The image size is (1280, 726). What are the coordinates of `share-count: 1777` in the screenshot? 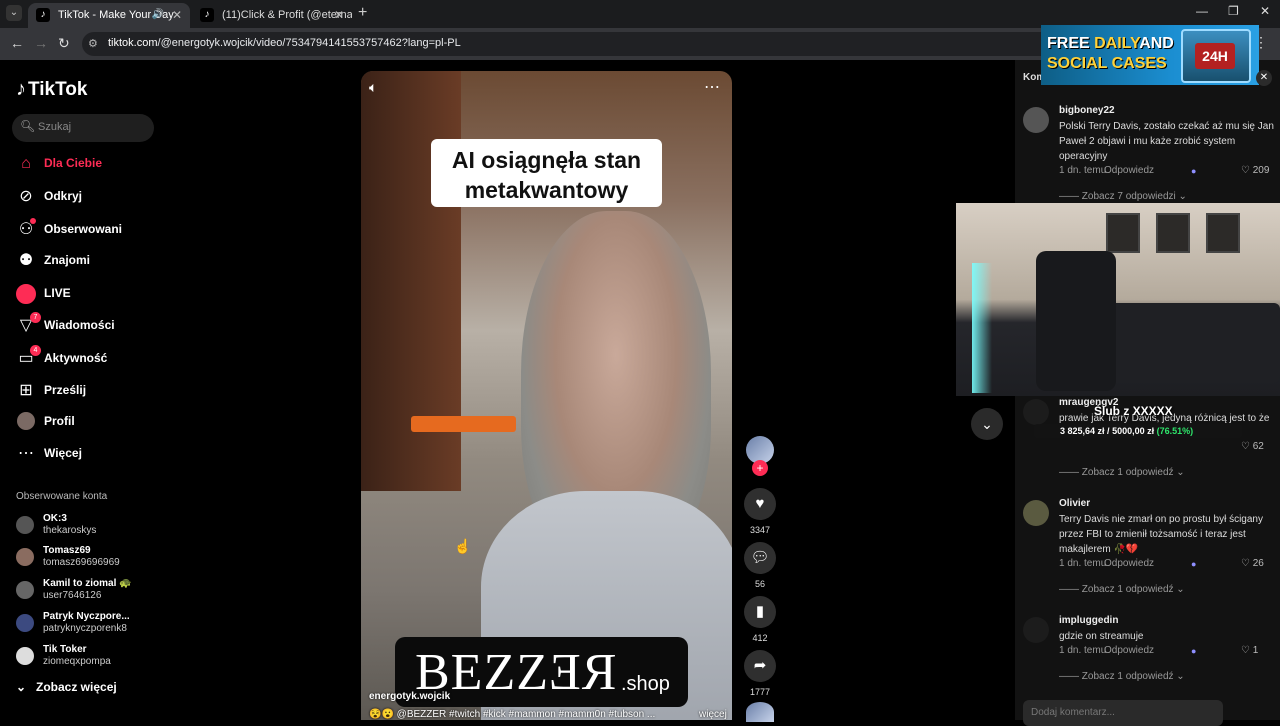 It's located at (760, 692).